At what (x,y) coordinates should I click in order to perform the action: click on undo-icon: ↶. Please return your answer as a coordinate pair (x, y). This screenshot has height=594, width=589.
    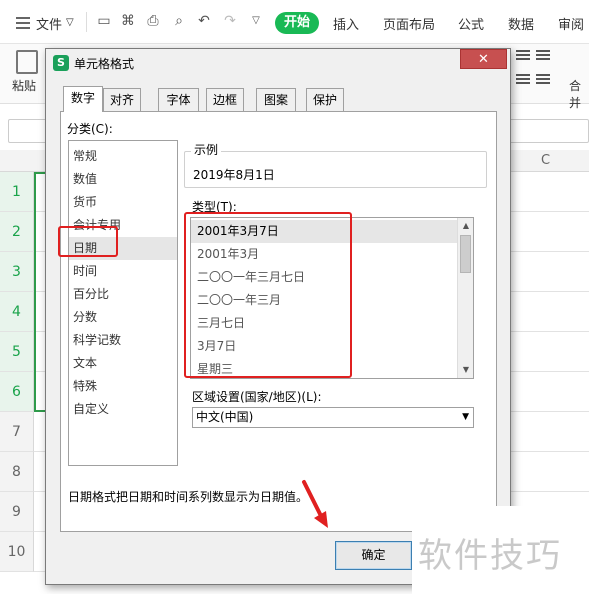
    Looking at the image, I should click on (204, 21).